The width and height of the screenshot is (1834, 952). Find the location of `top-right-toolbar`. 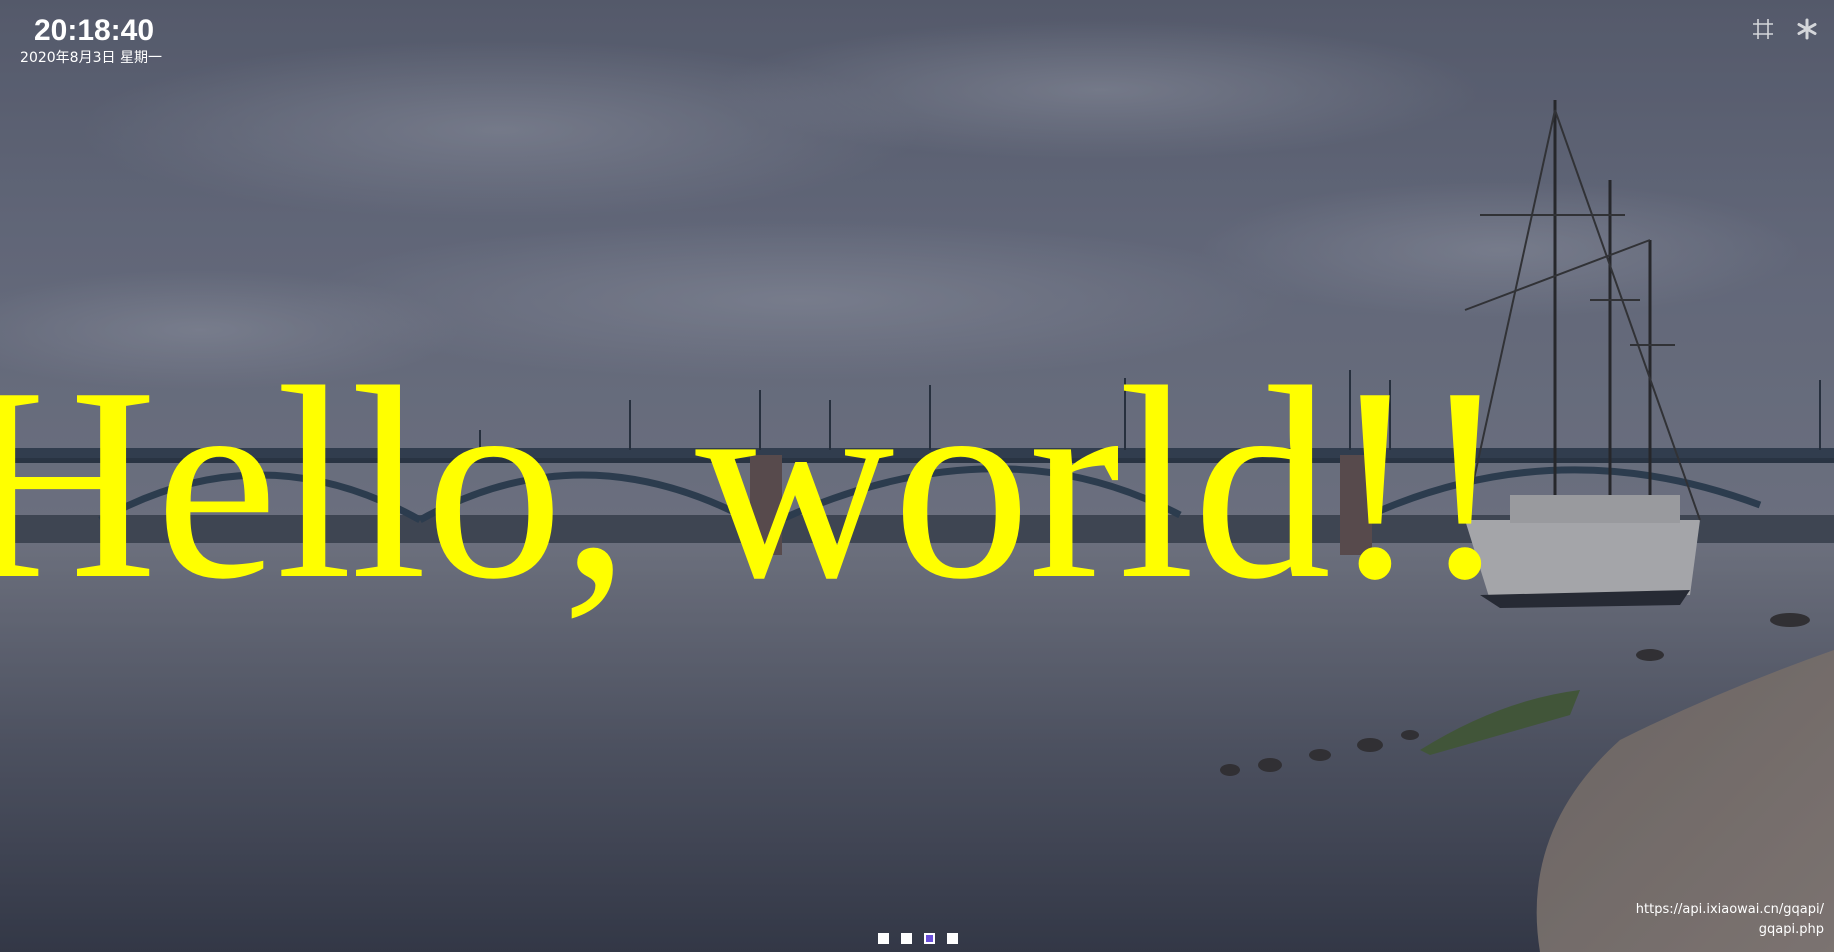

top-right-toolbar is located at coordinates (1785, 29).